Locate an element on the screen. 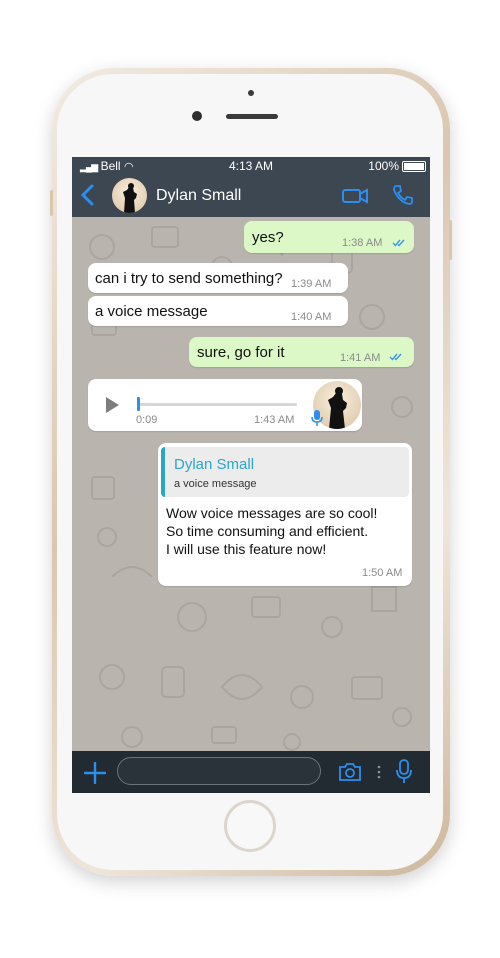 This screenshot has width=500, height=958. message-time: 1:50 AM is located at coordinates (382, 573).